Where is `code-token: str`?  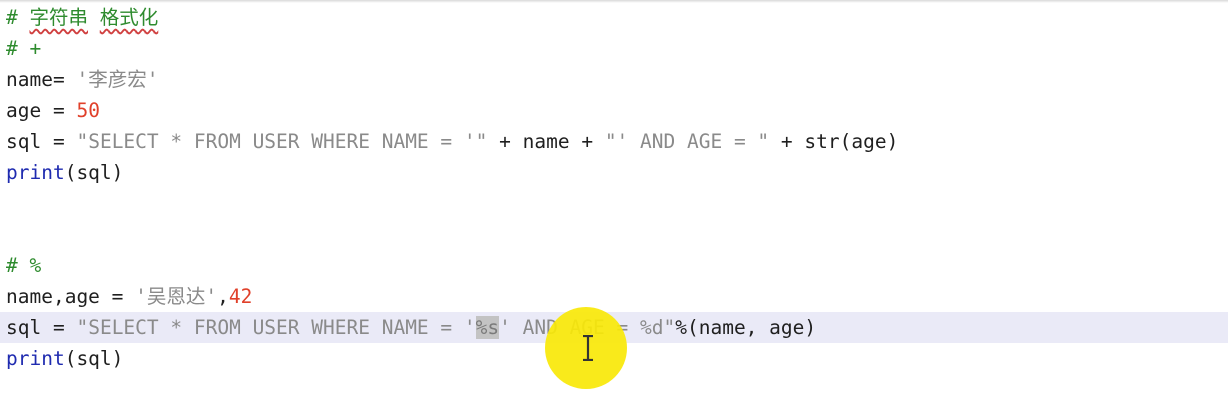
code-token: str is located at coordinates (822, 141).